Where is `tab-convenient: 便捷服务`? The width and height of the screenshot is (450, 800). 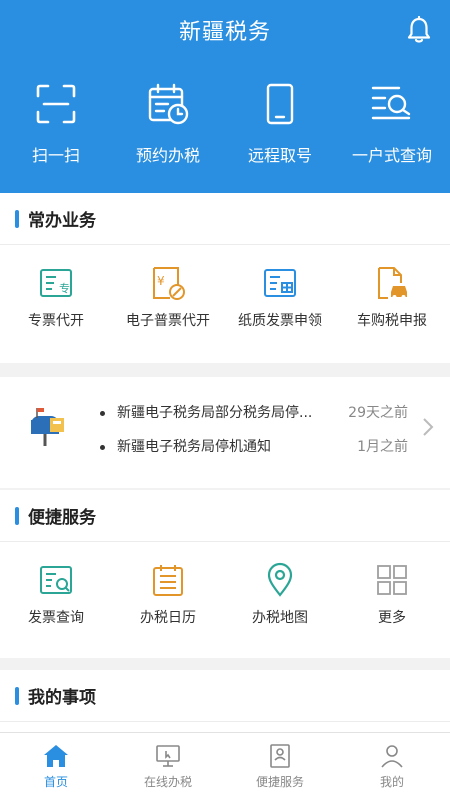 tab-convenient: 便捷服务 is located at coordinates (280, 761).